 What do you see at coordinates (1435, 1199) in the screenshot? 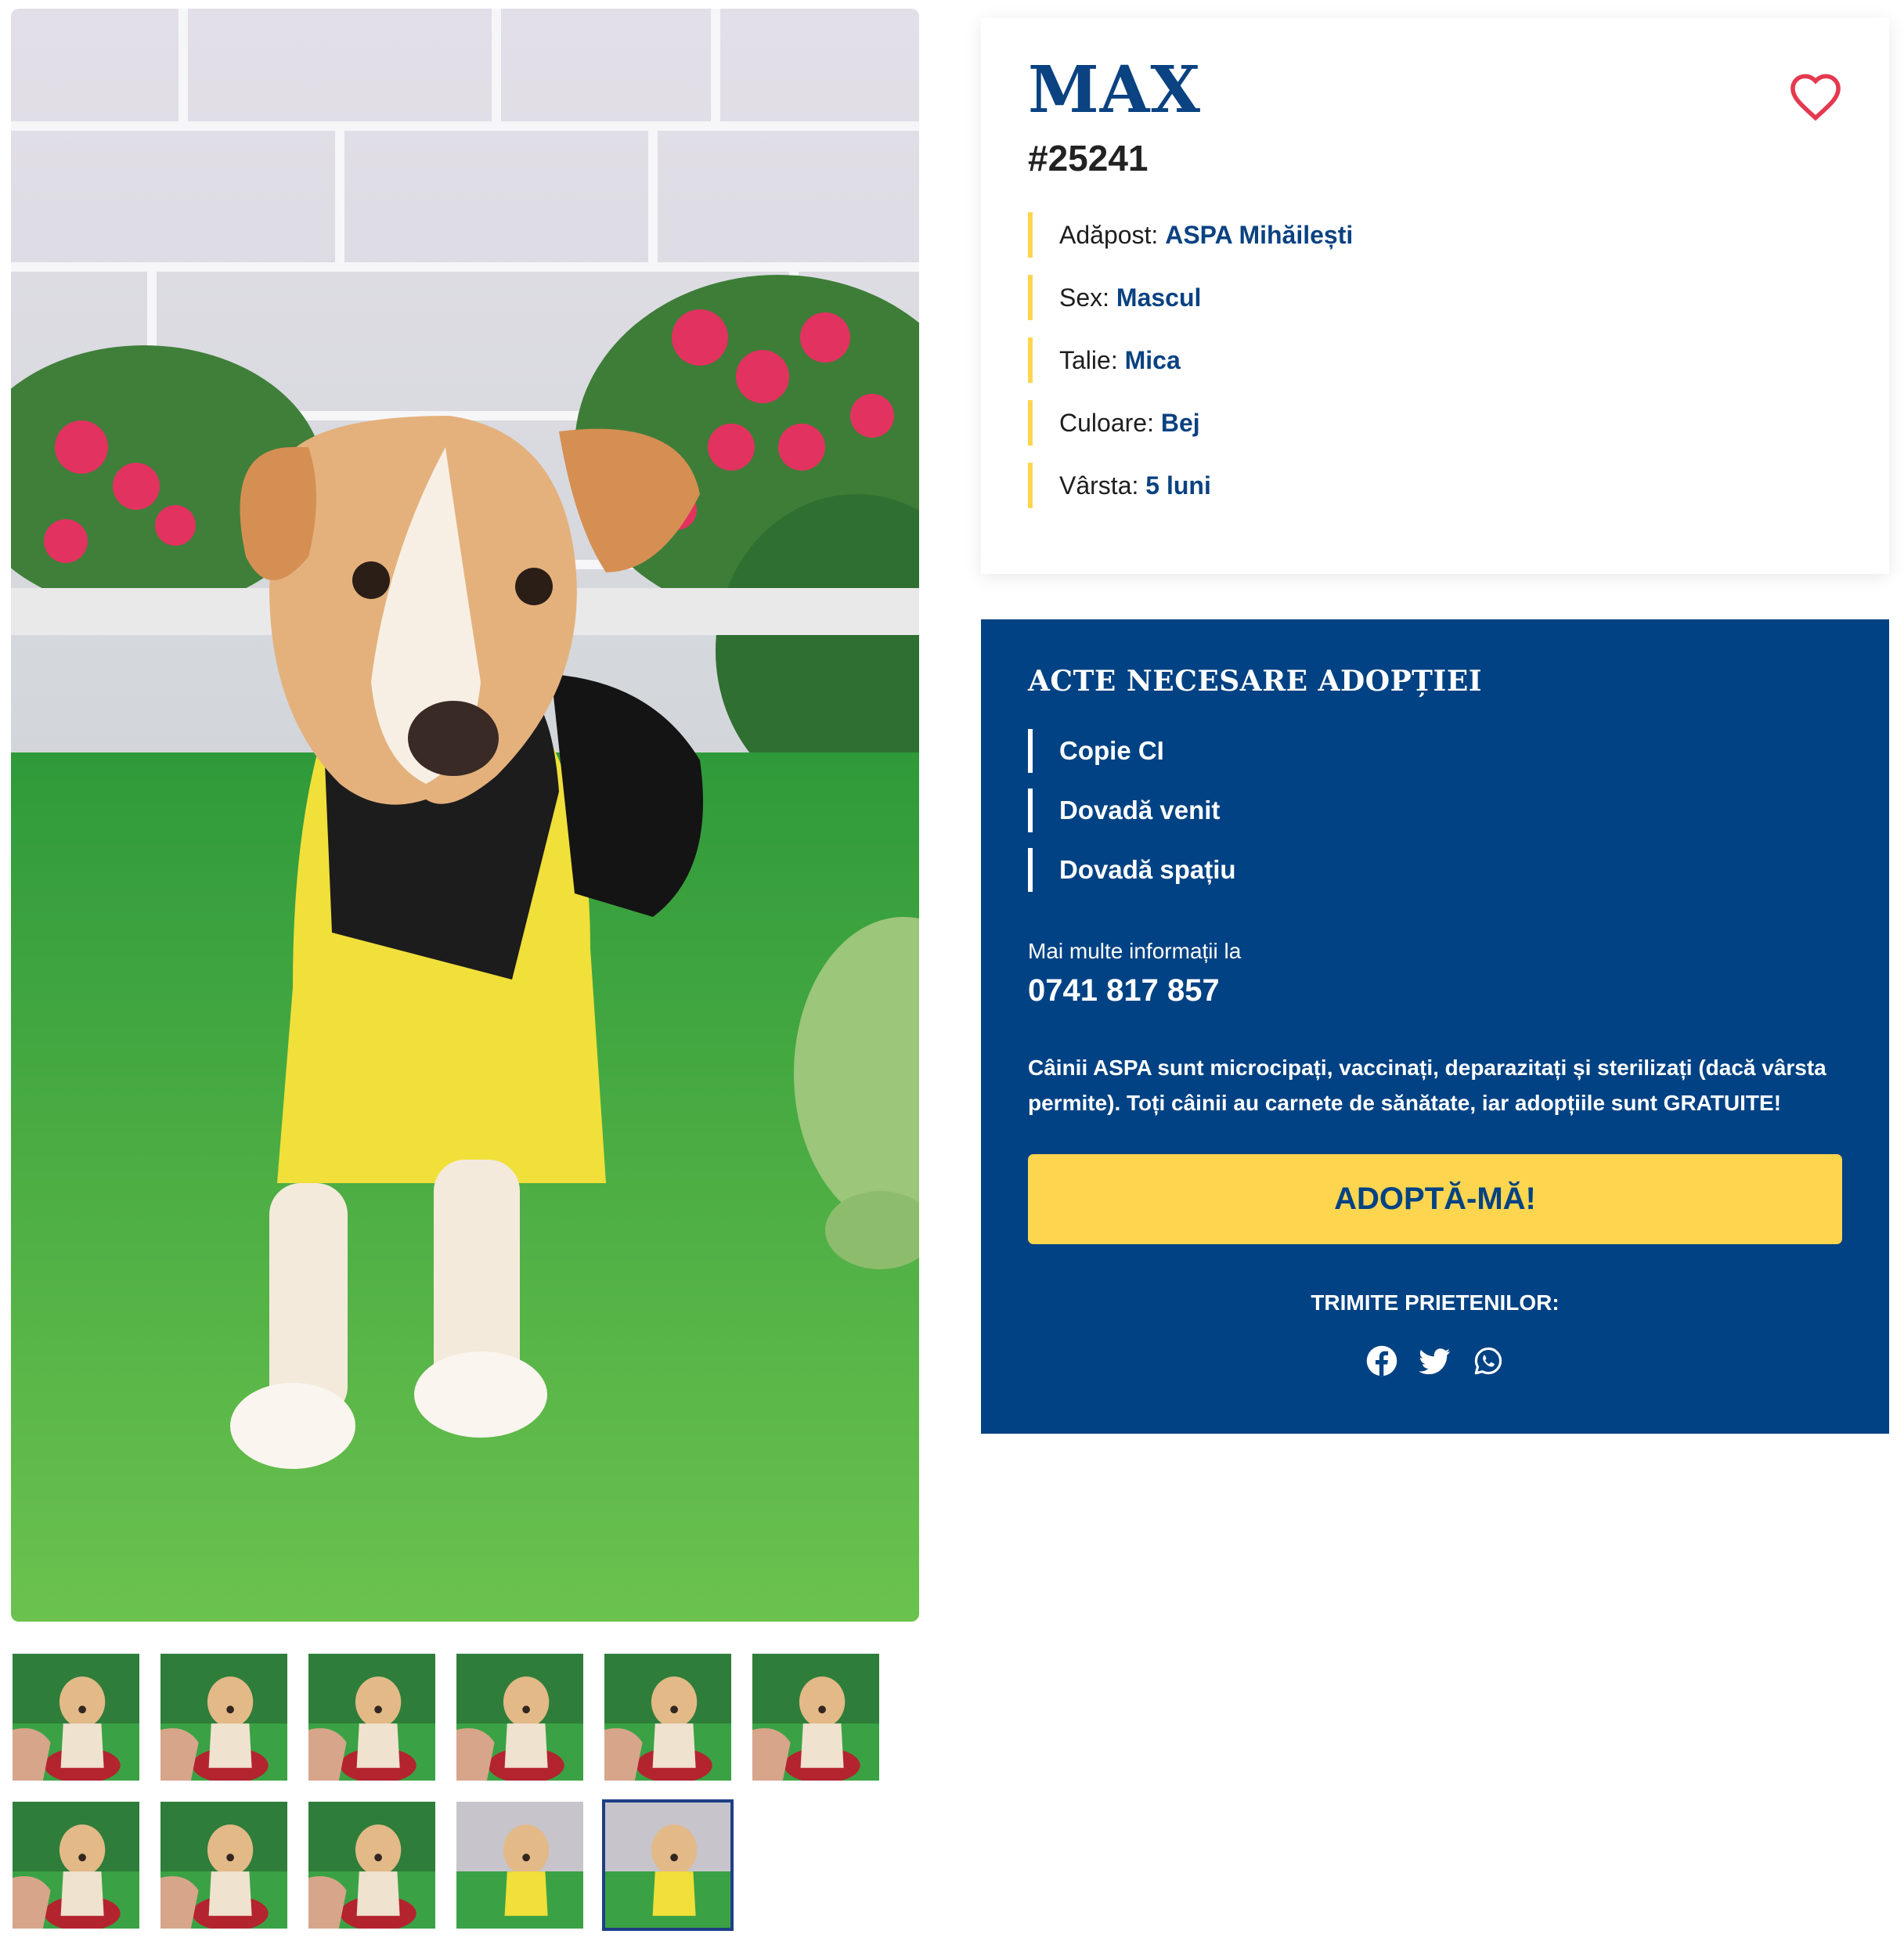
I see `adopt-me-button: ADOPTĂ-MĂ!` at bounding box center [1435, 1199].